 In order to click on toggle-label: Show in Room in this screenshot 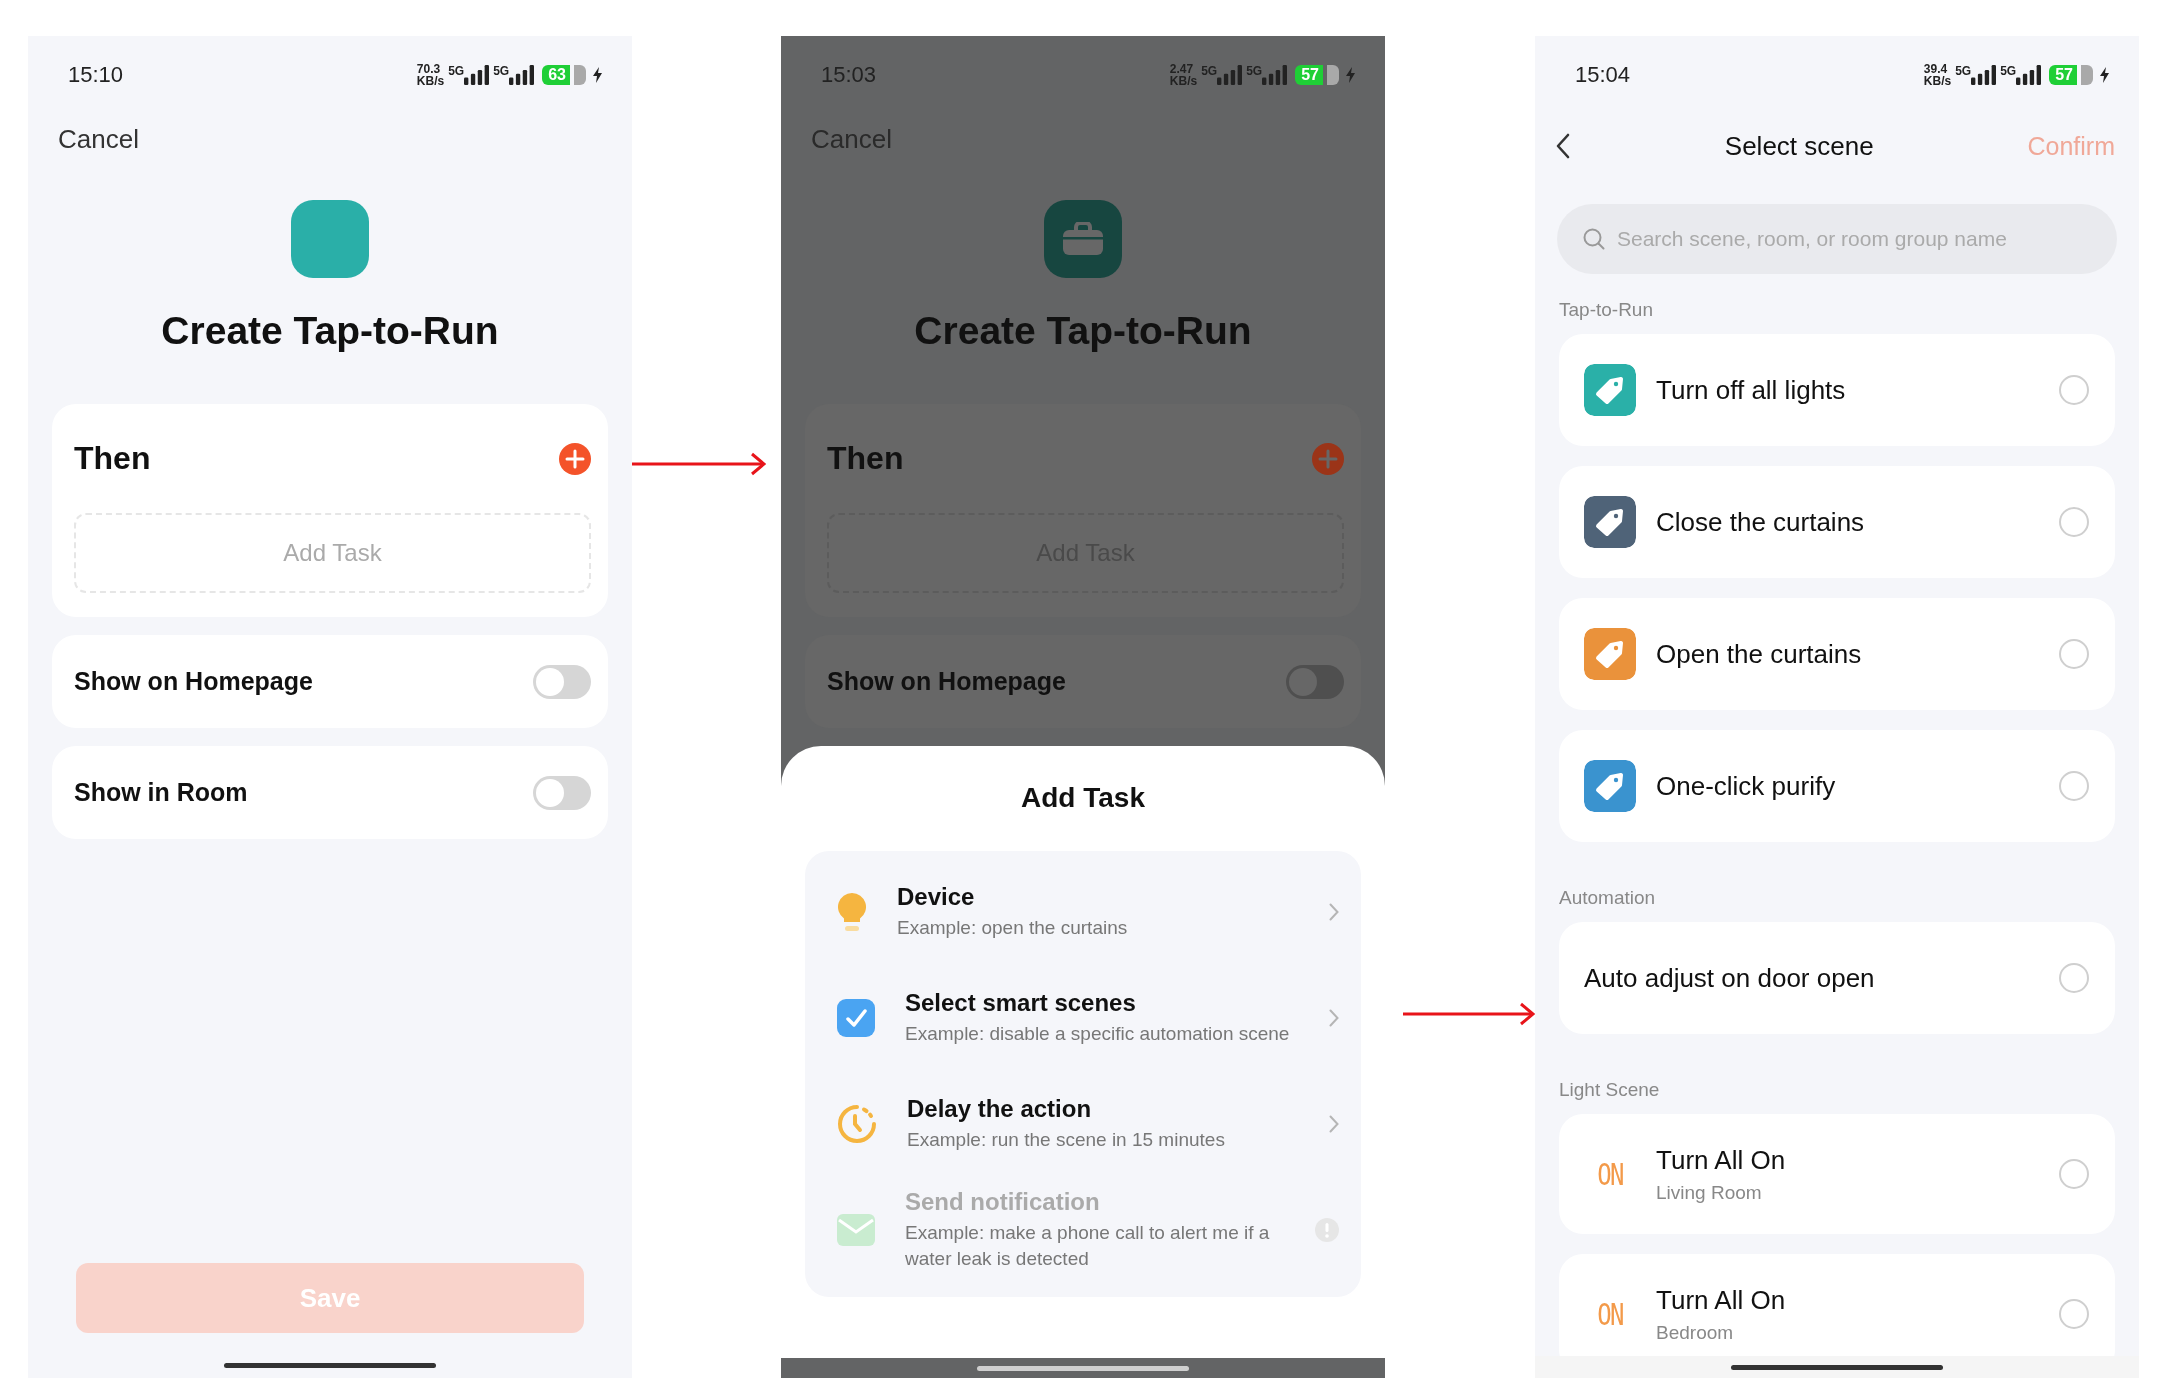, I will do `click(161, 792)`.